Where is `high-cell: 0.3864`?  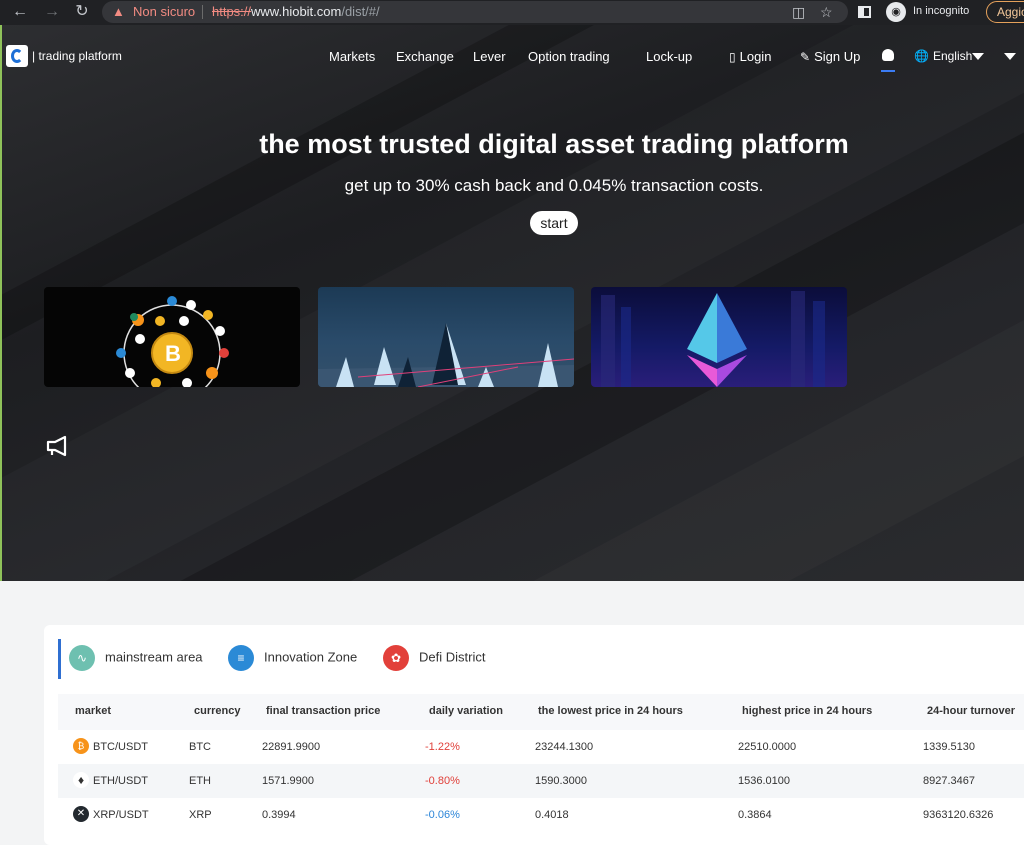 high-cell: 0.3864 is located at coordinates (755, 815).